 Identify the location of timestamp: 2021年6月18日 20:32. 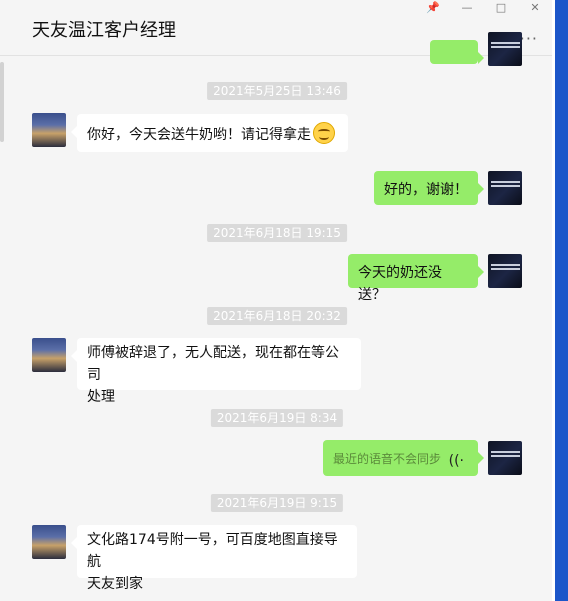
(277, 316).